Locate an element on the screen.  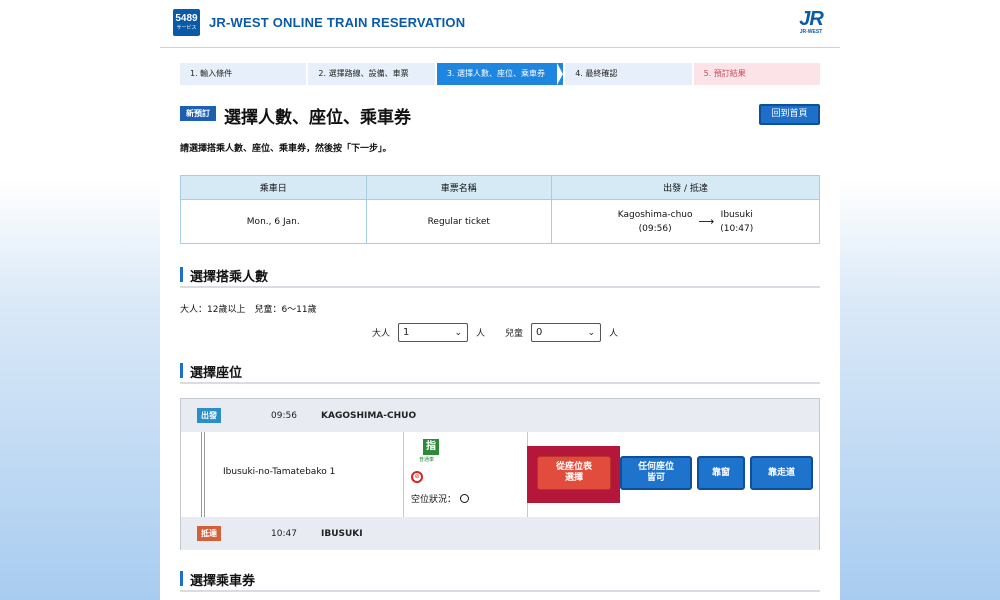
summary-route: Kagoshima-chuo (09:56) ⟶ Ibusuki (10:47) is located at coordinates (685, 221).